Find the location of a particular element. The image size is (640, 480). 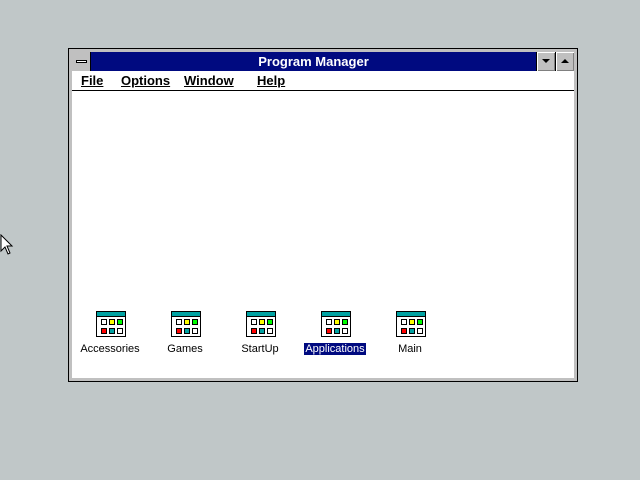

menu-file: File is located at coordinates (92, 80).